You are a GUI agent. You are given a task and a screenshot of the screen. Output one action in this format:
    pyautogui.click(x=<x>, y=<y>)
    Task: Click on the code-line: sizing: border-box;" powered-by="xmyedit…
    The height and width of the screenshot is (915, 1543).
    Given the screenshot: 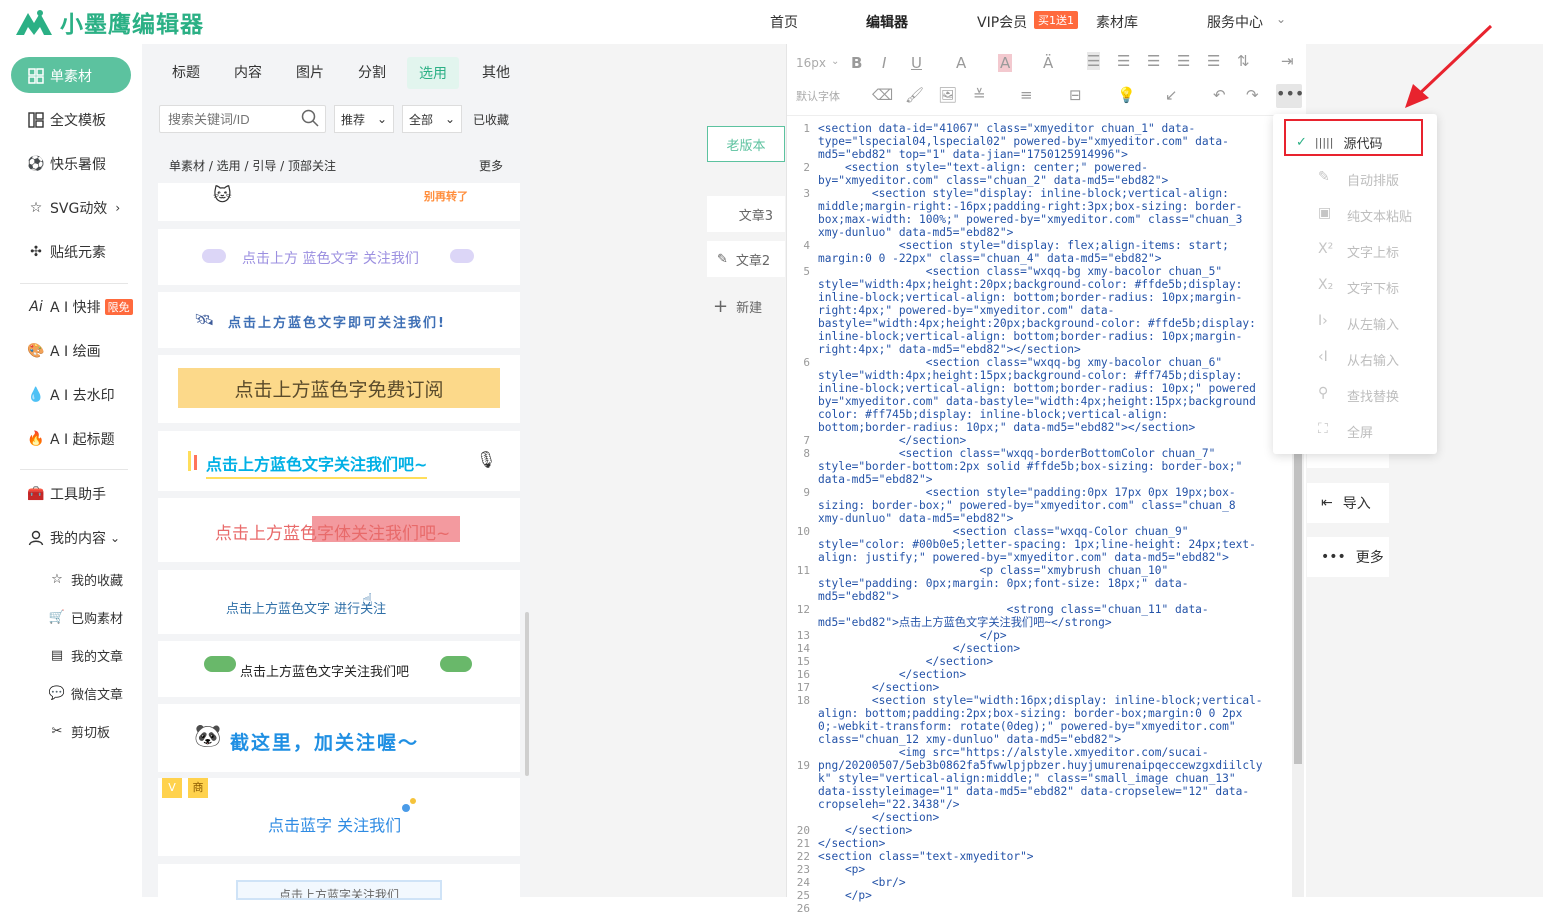 What is the action you would take?
    pyautogui.click(x=1049, y=505)
    